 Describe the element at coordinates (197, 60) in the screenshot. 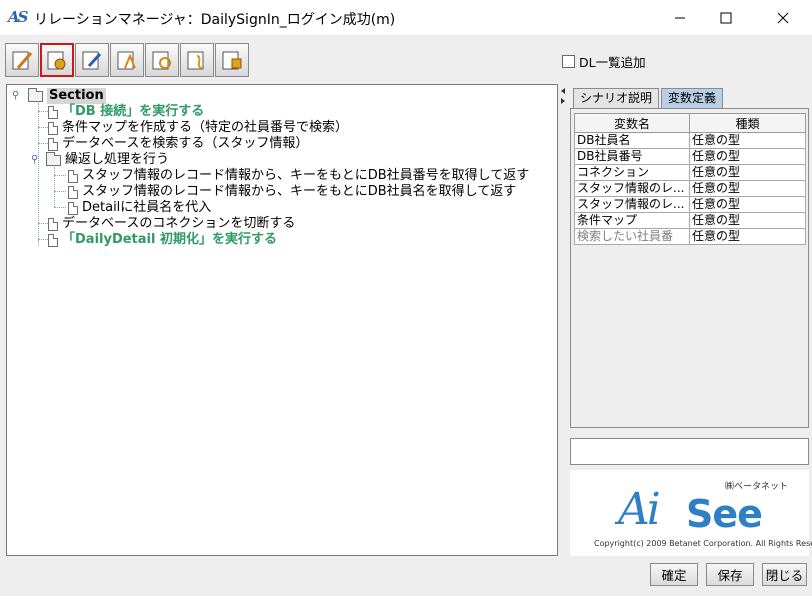

I see `toolbar-script-button` at that location.